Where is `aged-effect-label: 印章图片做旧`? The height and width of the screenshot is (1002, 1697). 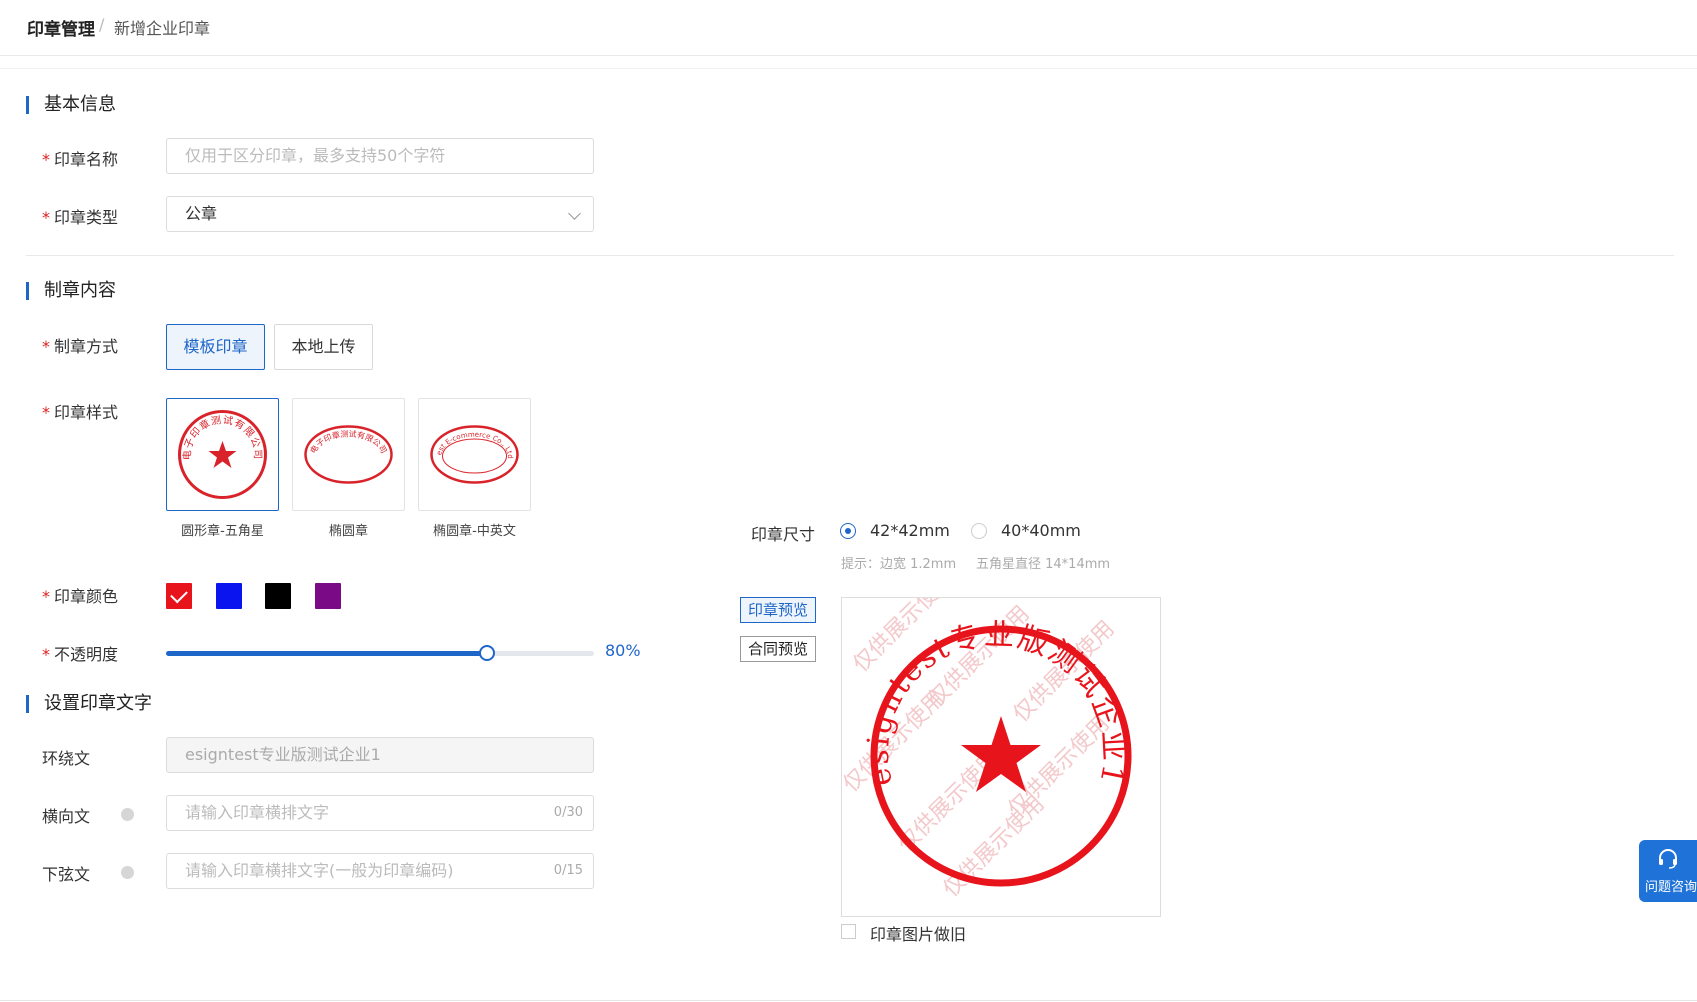 aged-effect-label: 印章图片做旧 is located at coordinates (918, 933).